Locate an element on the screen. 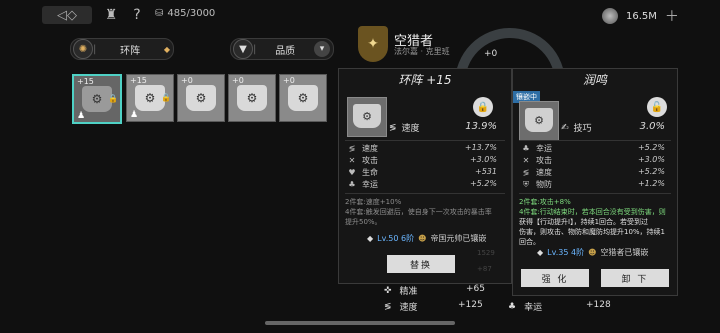 The image size is (720, 333). chevron-down-icon: ▾ is located at coordinates (322, 49).